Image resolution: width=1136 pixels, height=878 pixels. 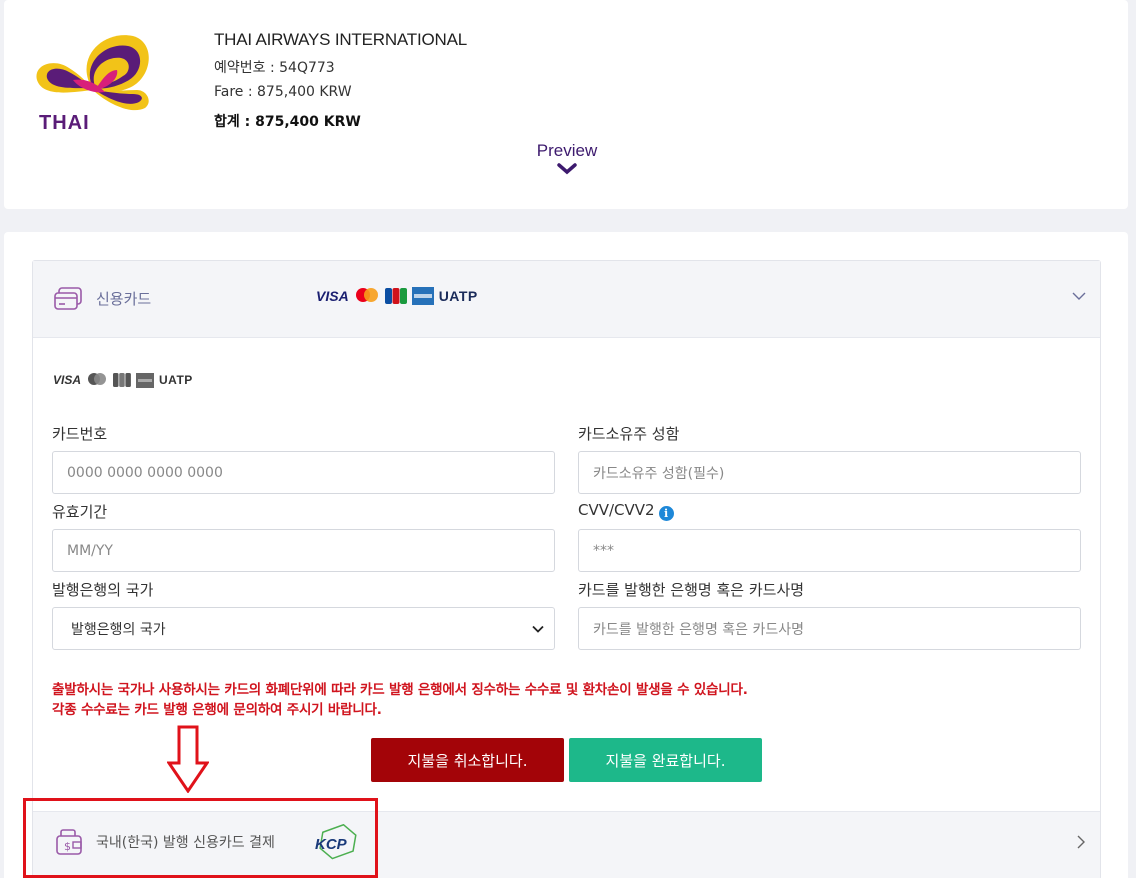 I want to click on issuer-country-select: 발행은행의 국가, so click(x=303, y=628).